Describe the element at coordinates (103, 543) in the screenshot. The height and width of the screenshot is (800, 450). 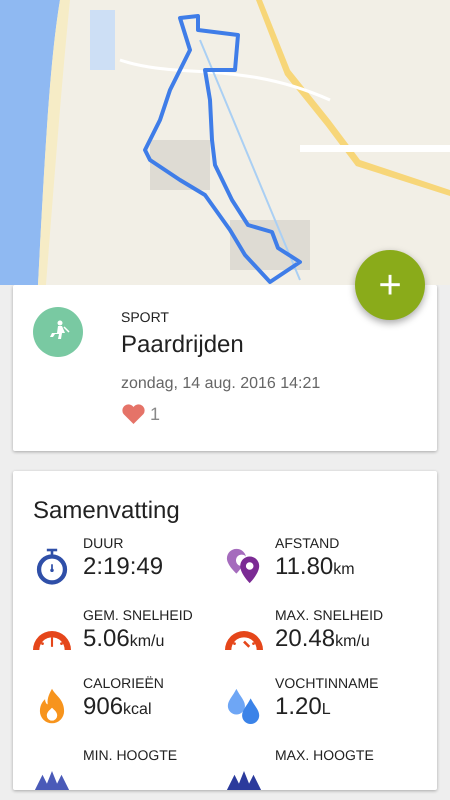
I see `stat-label: DUUR` at that location.